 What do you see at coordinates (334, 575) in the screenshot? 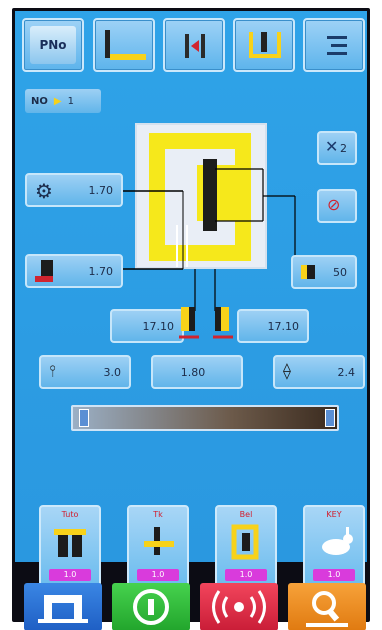
I see `pattern-key-value: 1.0` at bounding box center [334, 575].